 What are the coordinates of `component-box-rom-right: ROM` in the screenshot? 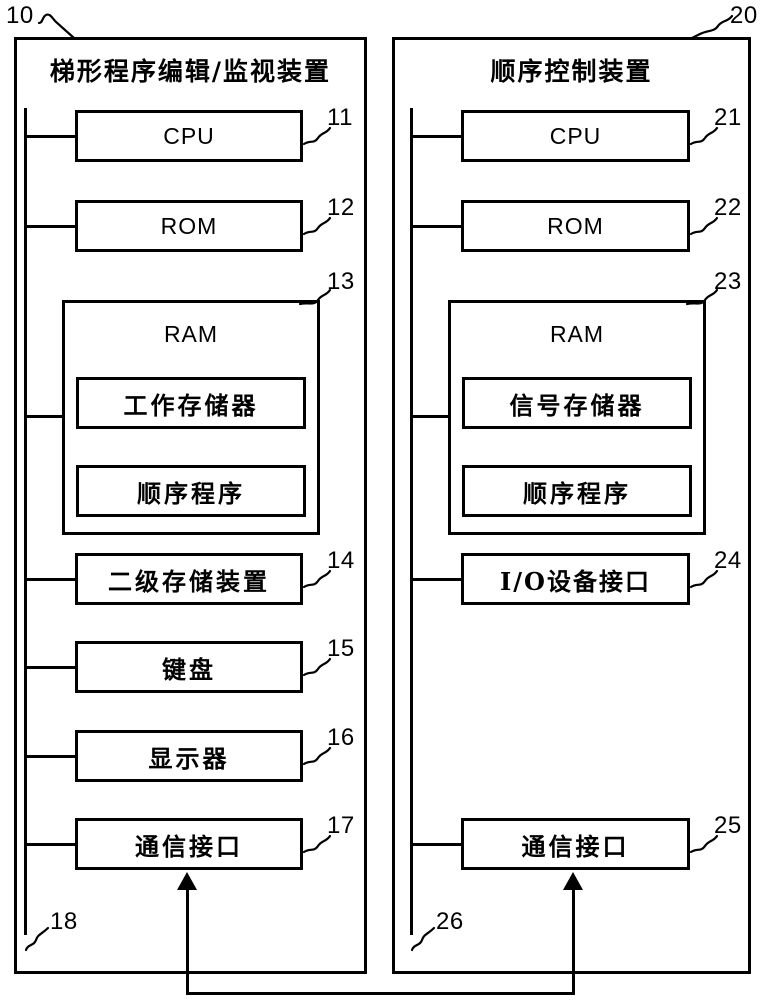 It's located at (575, 226).